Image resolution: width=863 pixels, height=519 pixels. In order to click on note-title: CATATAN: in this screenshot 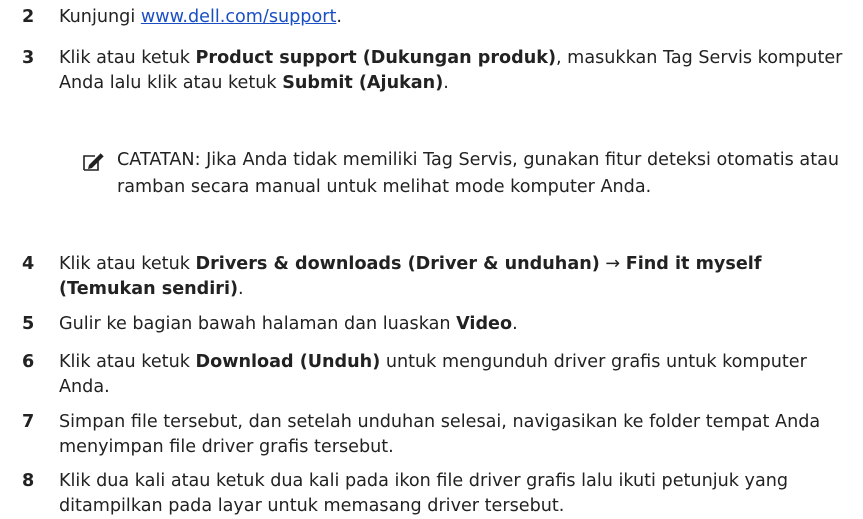, I will do `click(159, 160)`.